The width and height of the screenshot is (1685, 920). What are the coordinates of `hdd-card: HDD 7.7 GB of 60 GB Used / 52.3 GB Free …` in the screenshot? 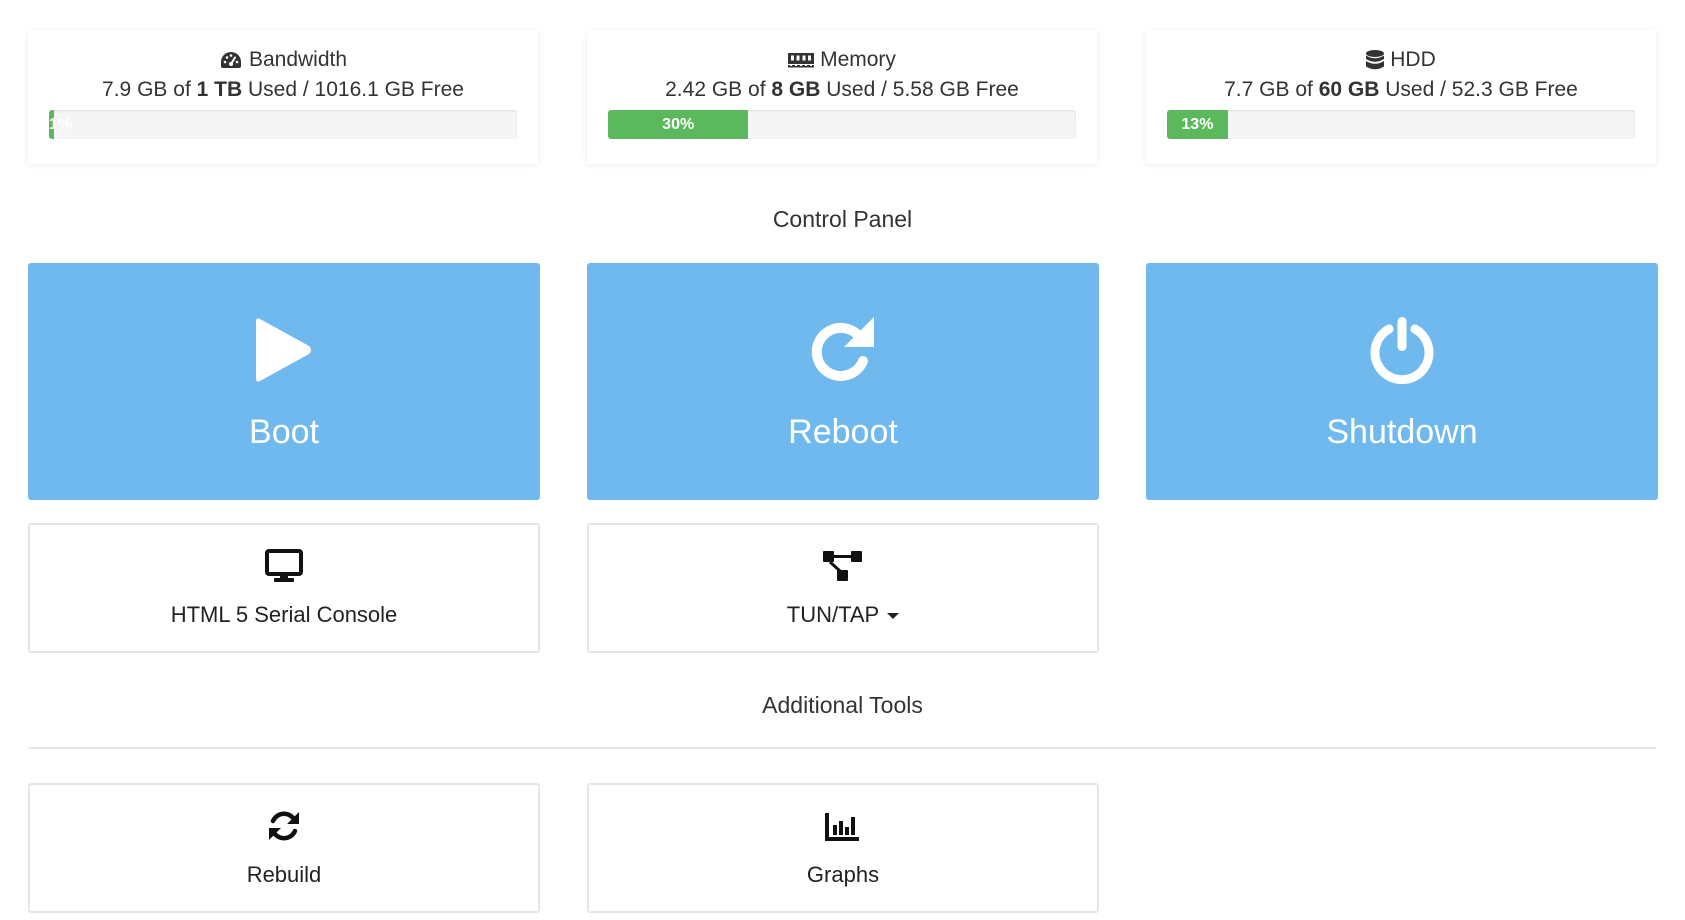 It's located at (1401, 97).